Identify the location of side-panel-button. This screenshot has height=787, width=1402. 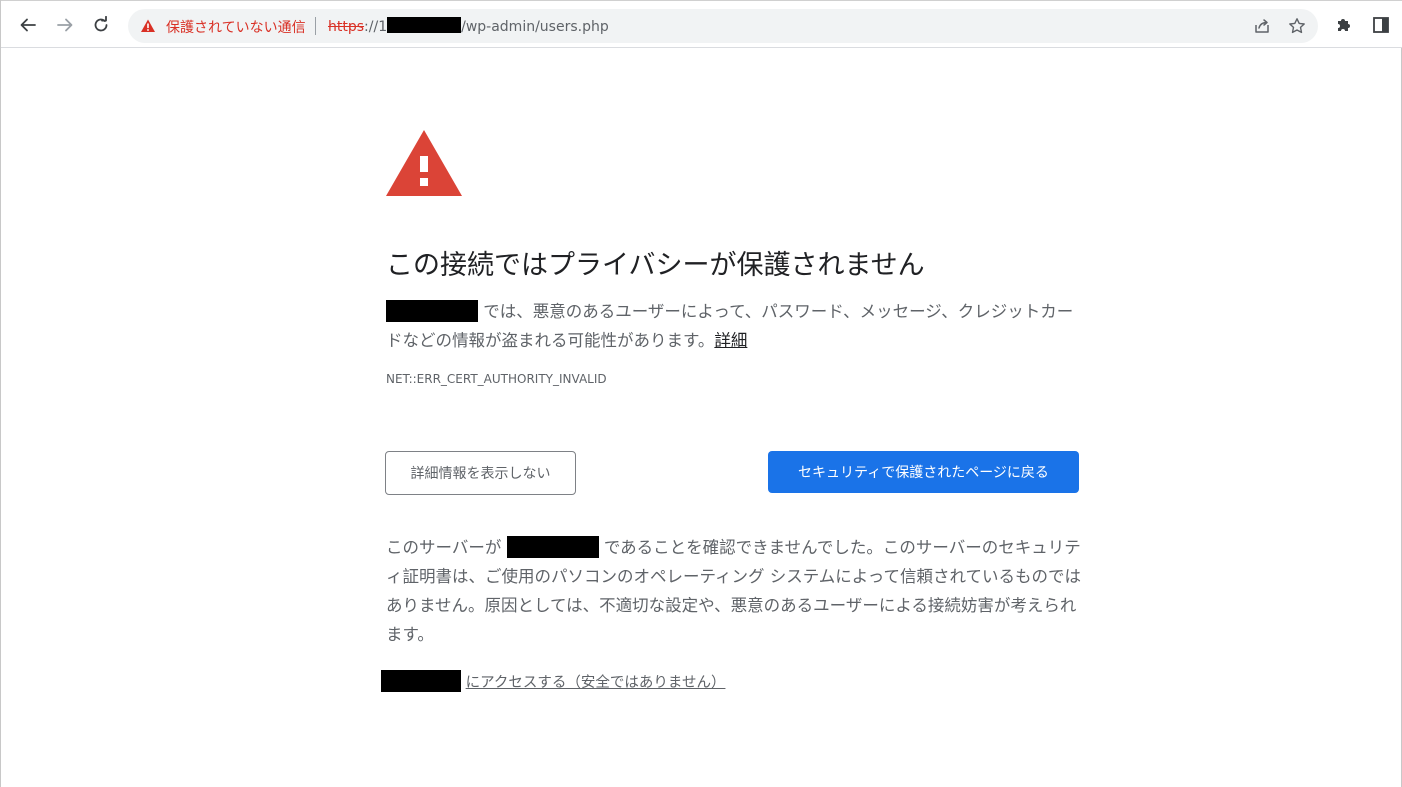
(1381, 25).